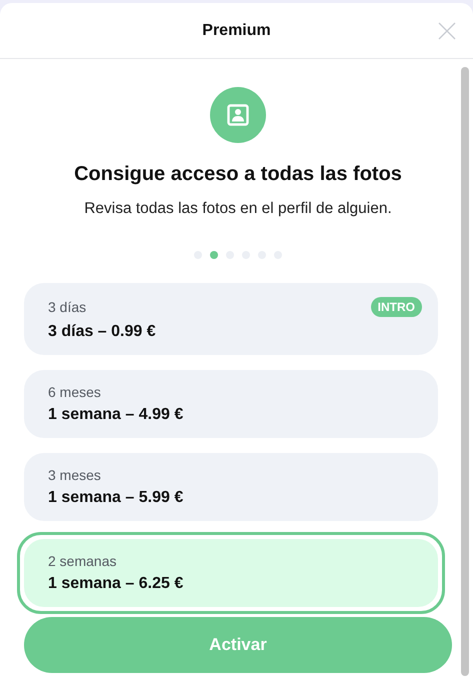 The width and height of the screenshot is (473, 680). I want to click on plan-card: 3 días INTRO 3 días – 0.99 €, so click(231, 319).